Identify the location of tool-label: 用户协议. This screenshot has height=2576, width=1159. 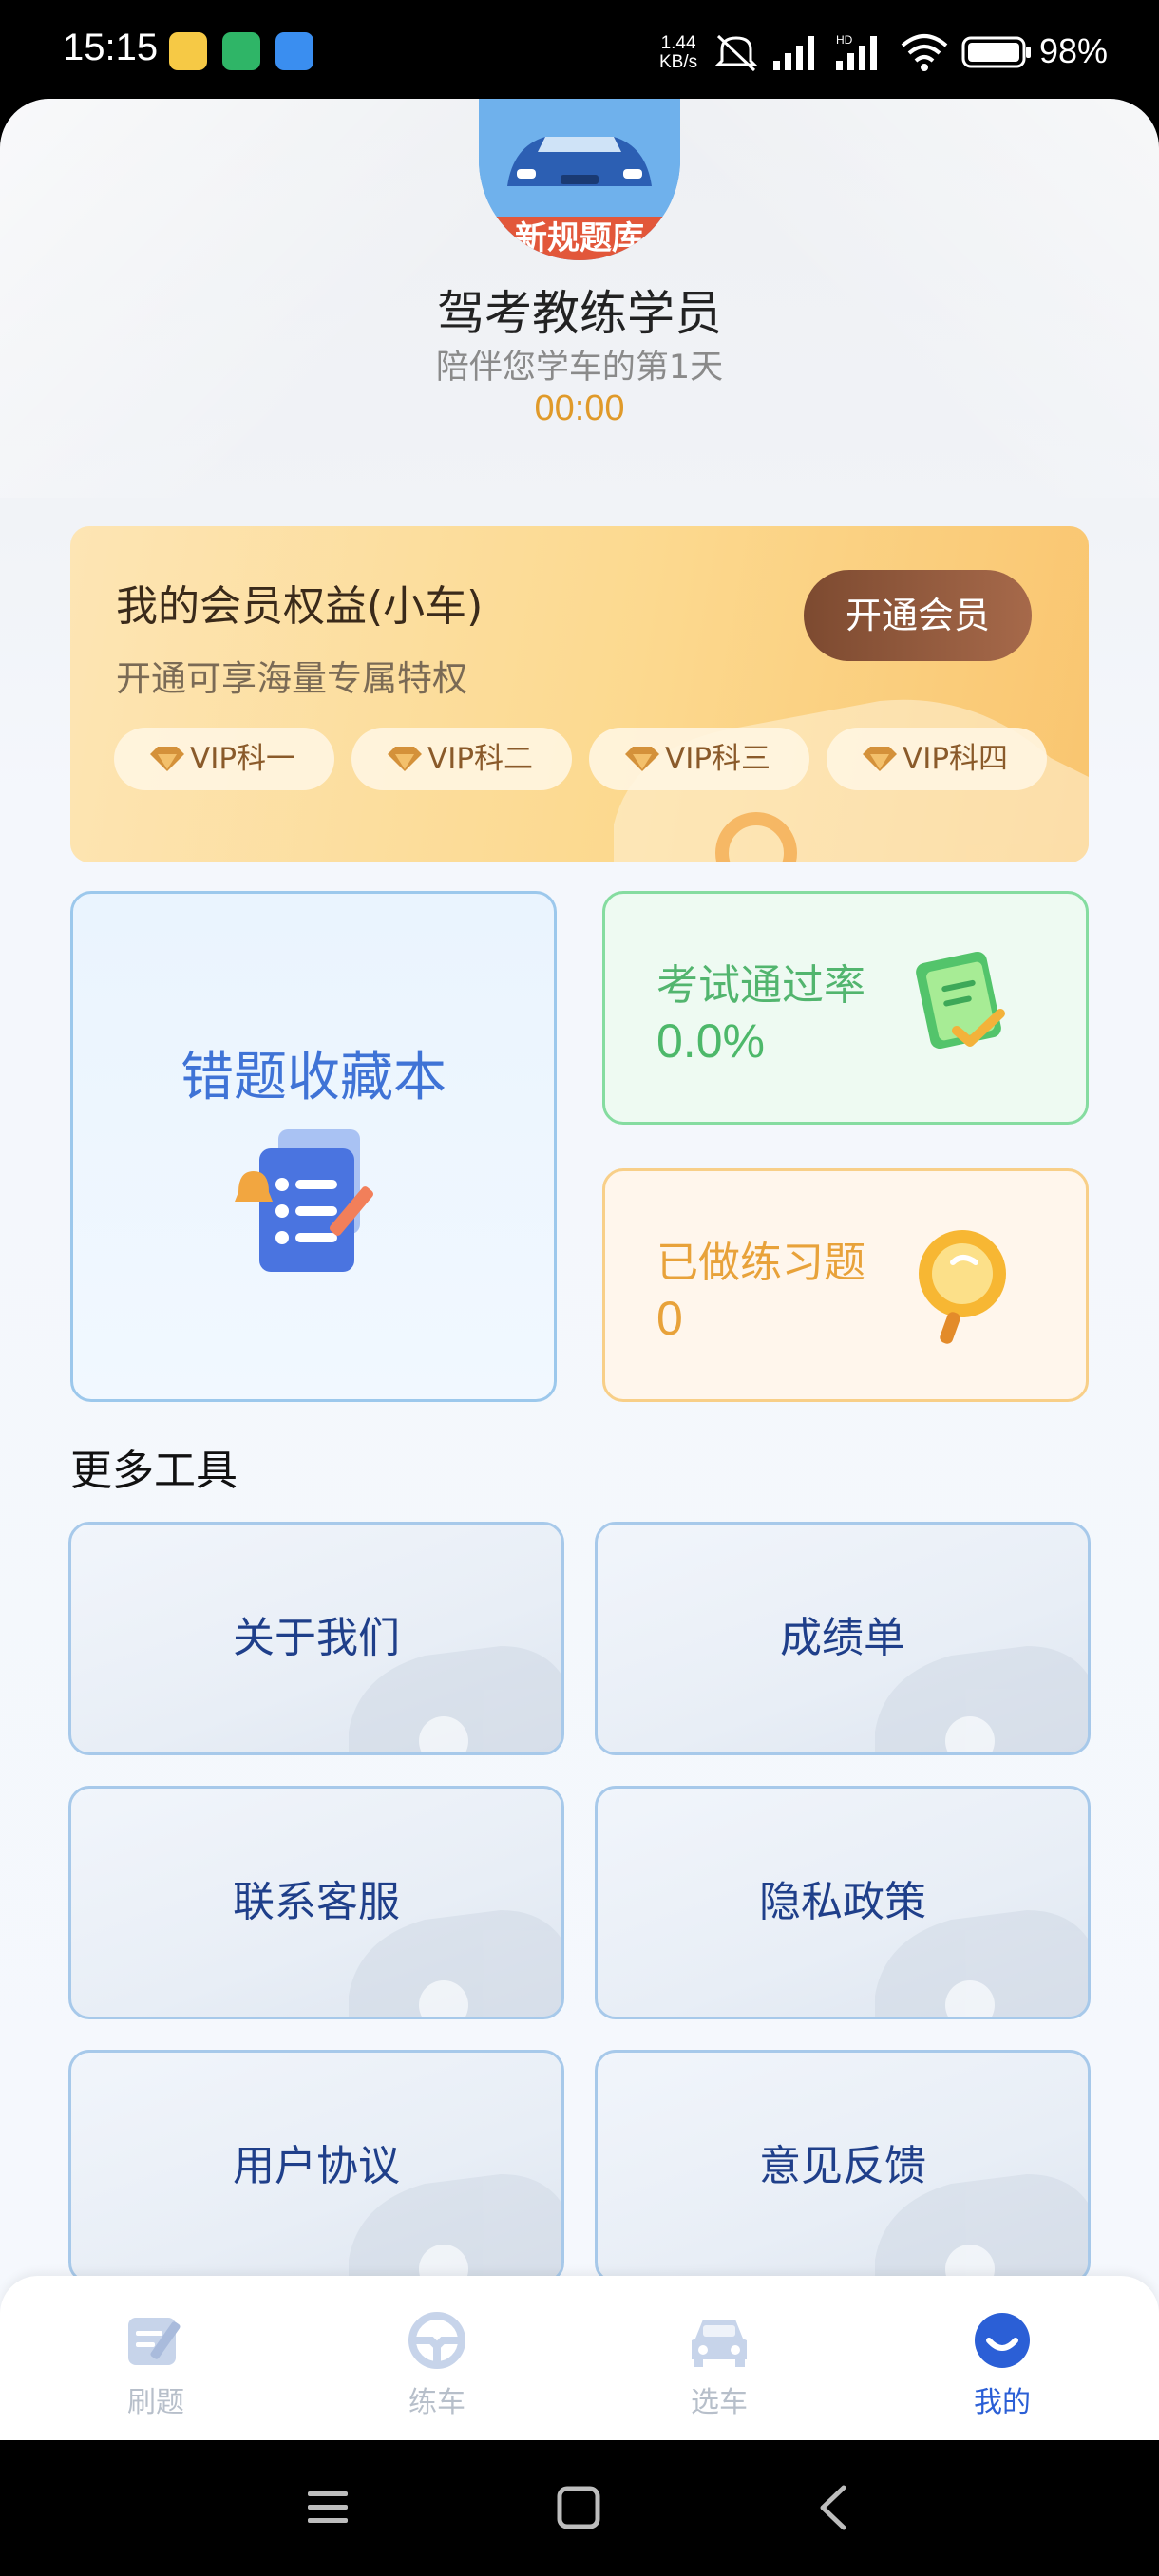
(316, 2166).